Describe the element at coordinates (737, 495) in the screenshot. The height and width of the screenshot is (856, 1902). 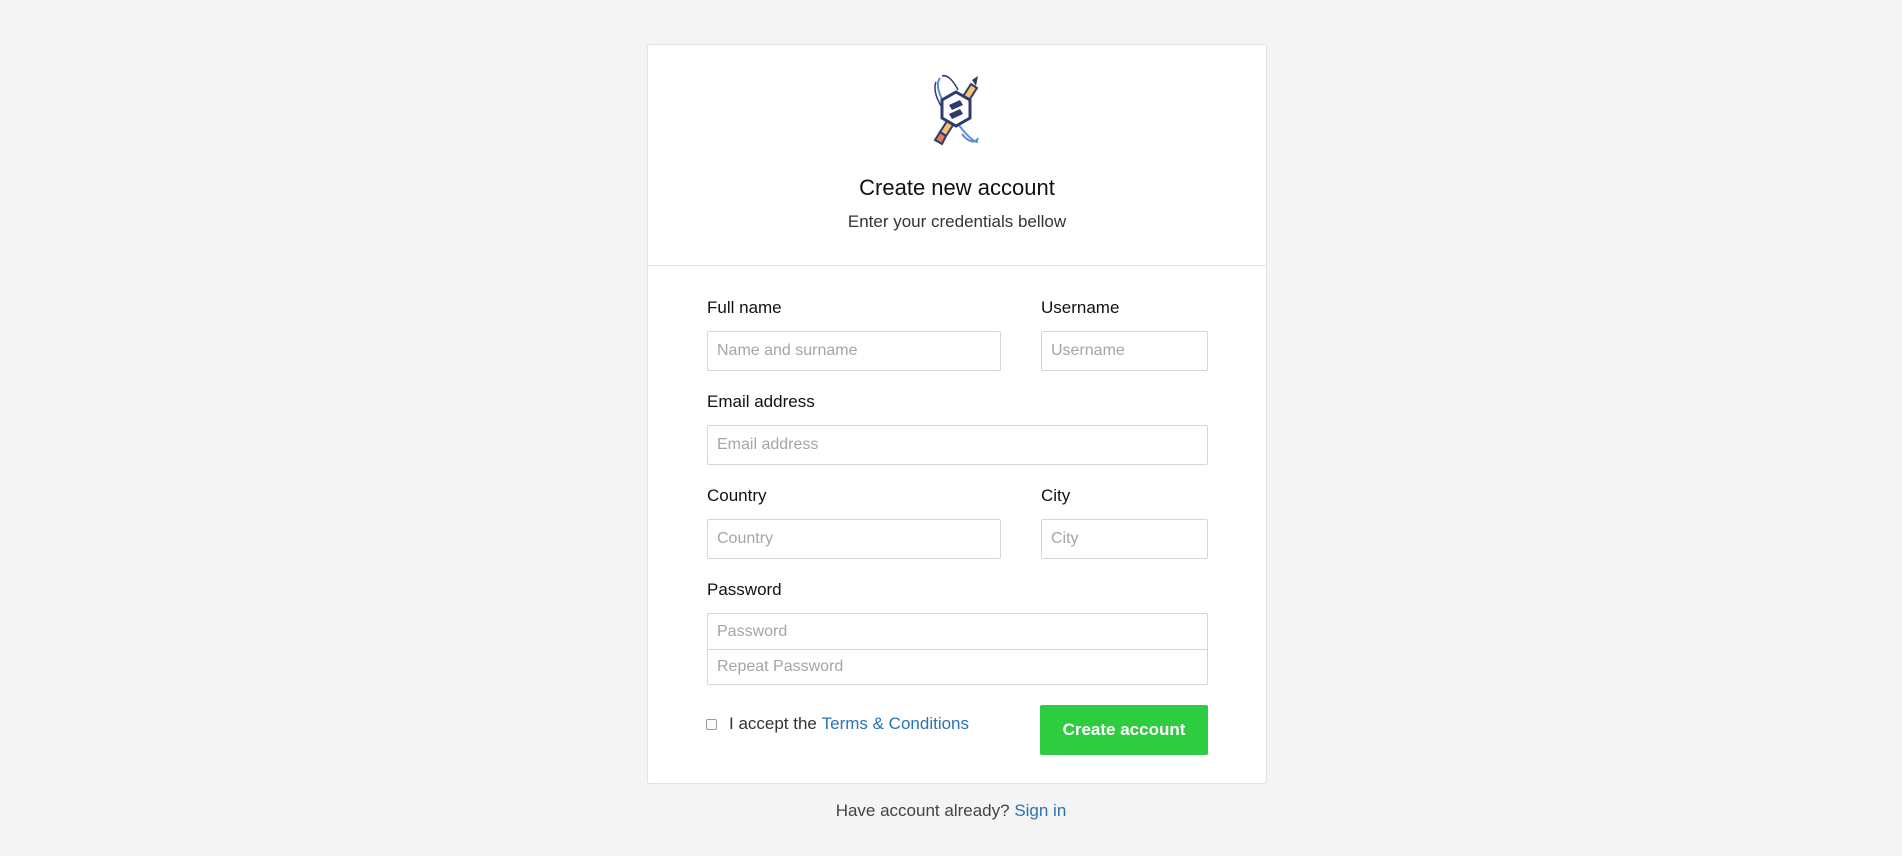
I see `country-label: Country` at that location.